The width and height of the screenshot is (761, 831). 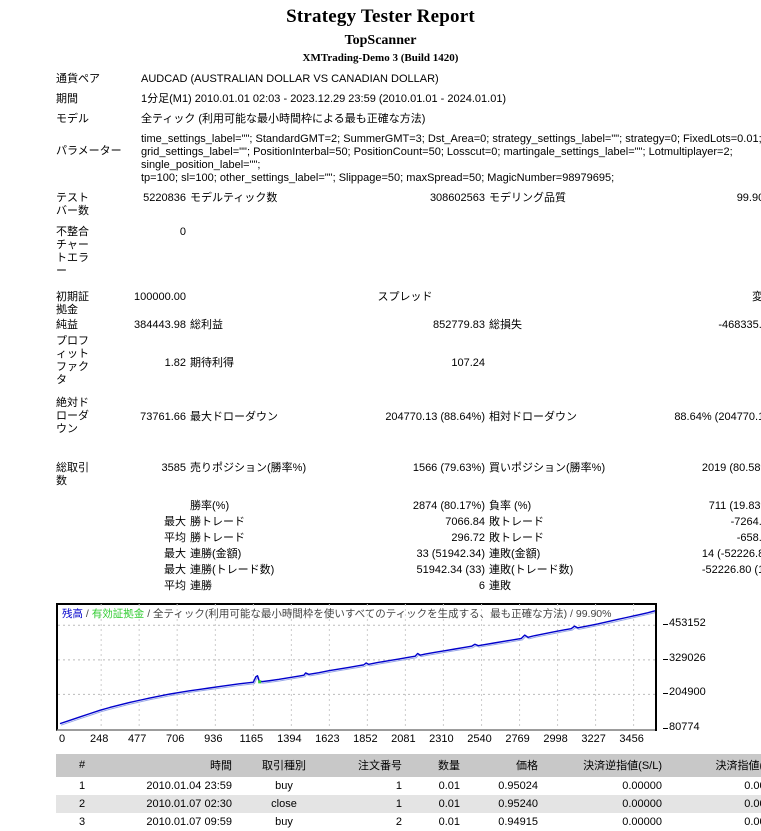 What do you see at coordinates (160, 297) in the screenshot?
I see `stats-value-initial-deposit: 100000.00` at bounding box center [160, 297].